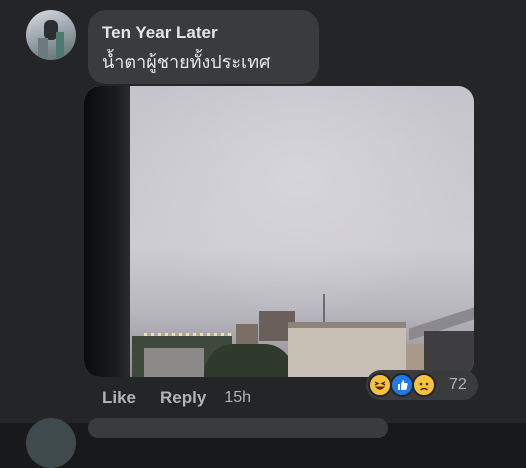 The width and height of the screenshot is (526, 468). Describe the element at coordinates (119, 398) in the screenshot. I see `like-button: Like` at that location.